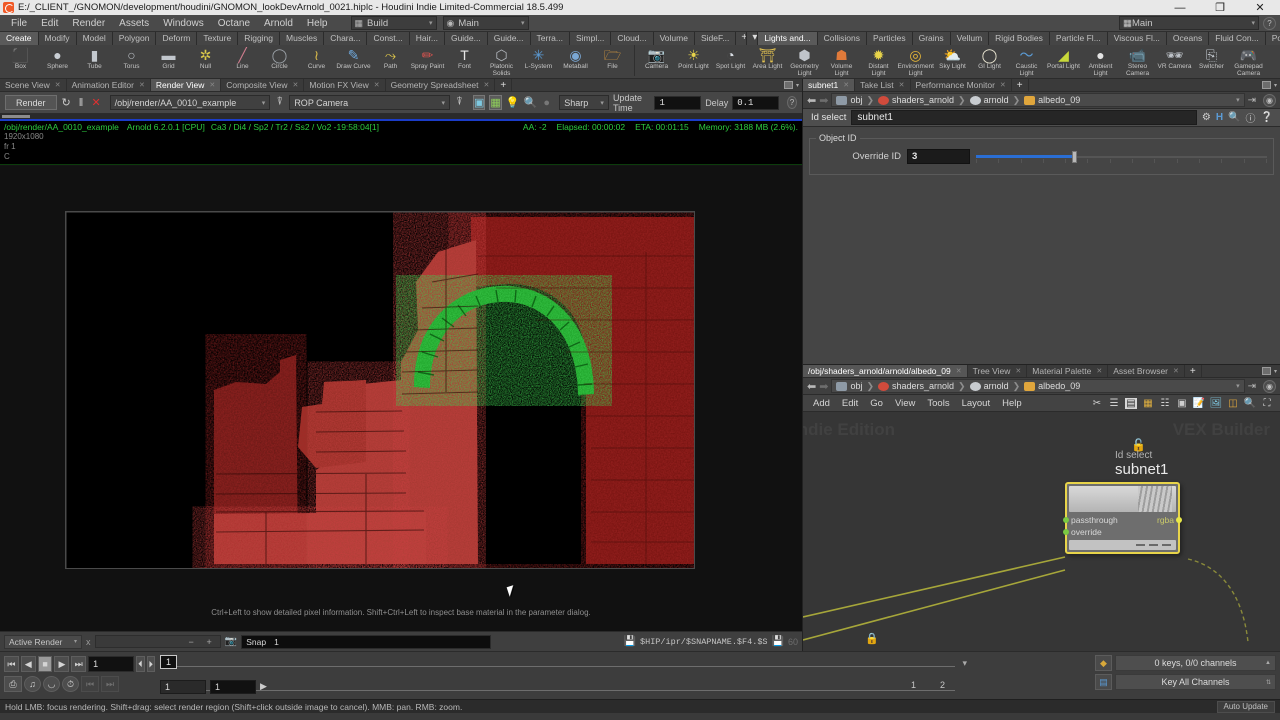 The image size is (1280, 720). What do you see at coordinates (45, 664) in the screenshot?
I see `stop-button: ■` at bounding box center [45, 664].